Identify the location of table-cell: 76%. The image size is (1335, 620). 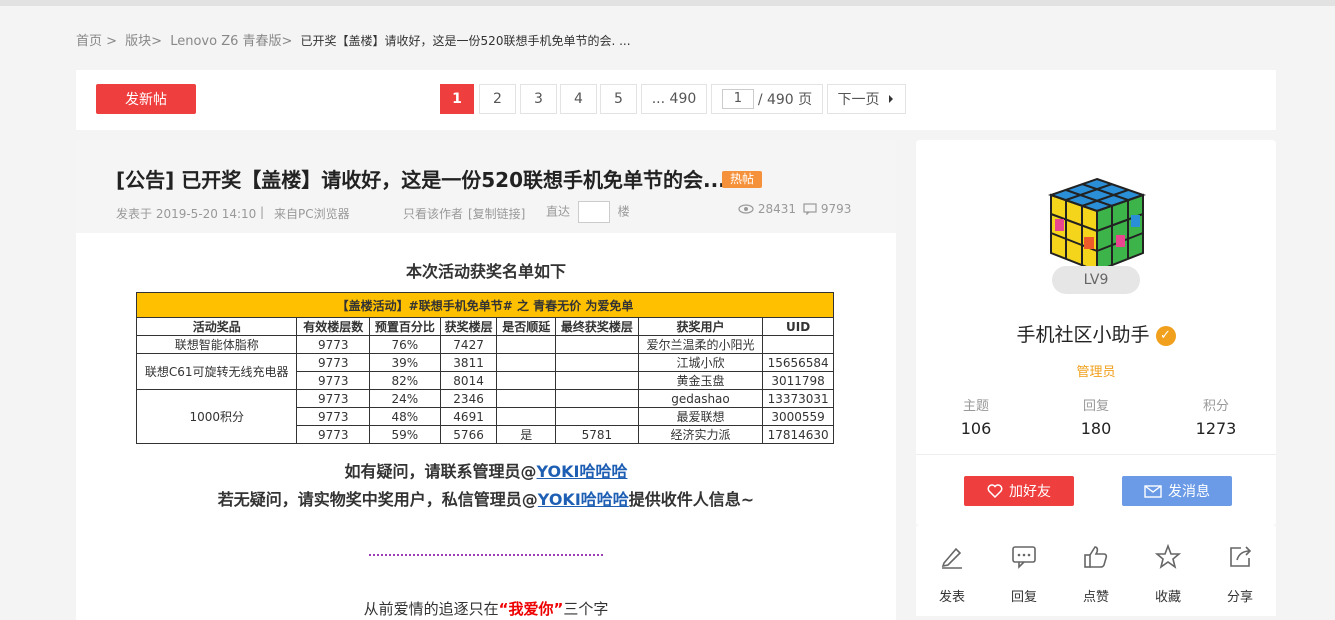
(405, 344).